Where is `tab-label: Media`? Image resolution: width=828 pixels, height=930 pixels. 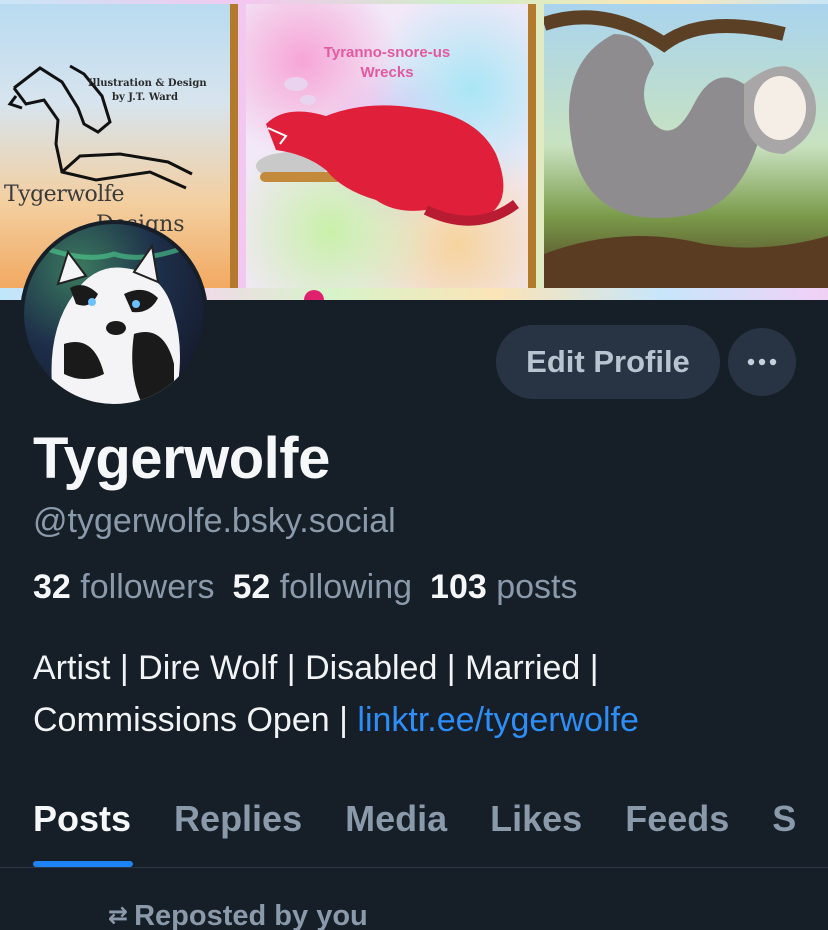
tab-label: Media is located at coordinates (396, 818).